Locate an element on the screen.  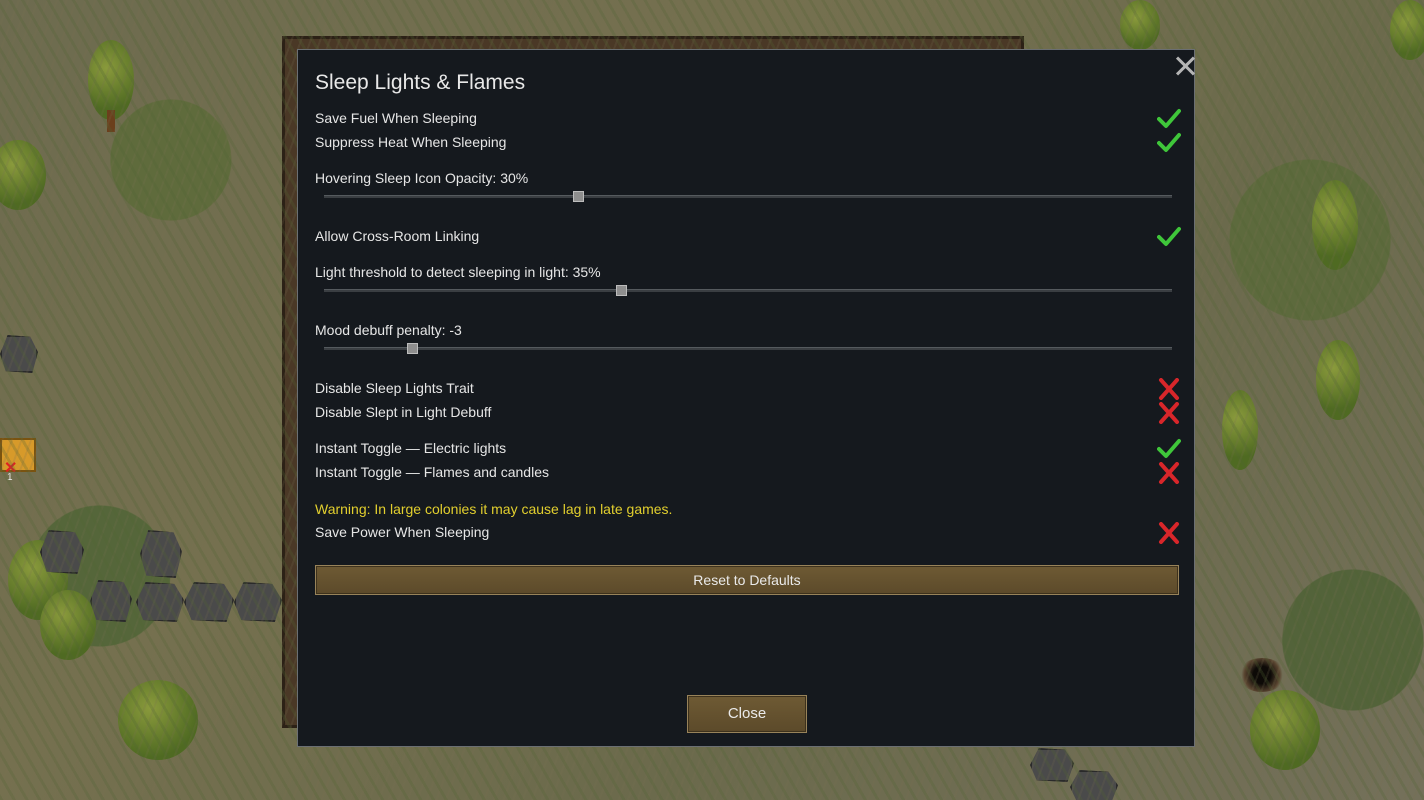
instant-flames-setting: Instant Toggle — Flames and candles is located at coordinates (748, 473).